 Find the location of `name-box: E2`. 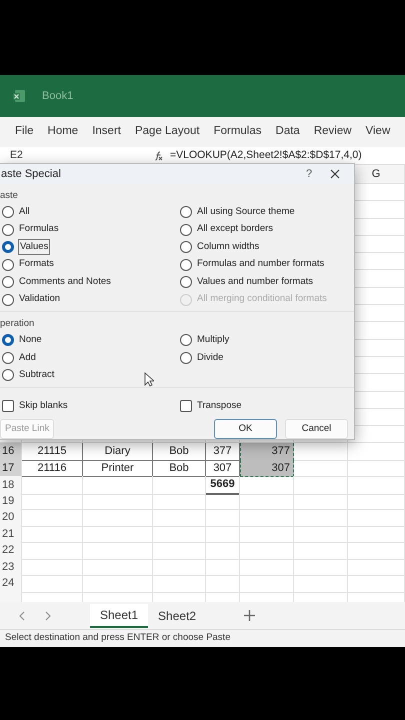

name-box: E2 is located at coordinates (45, 156).